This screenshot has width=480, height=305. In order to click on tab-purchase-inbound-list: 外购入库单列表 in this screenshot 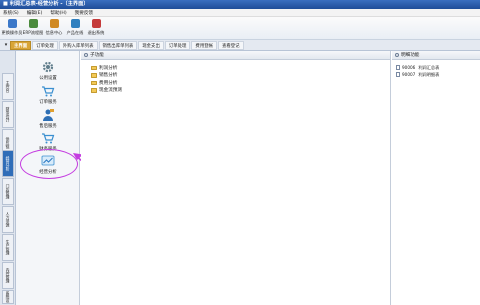, I will do `click(78, 45)`.